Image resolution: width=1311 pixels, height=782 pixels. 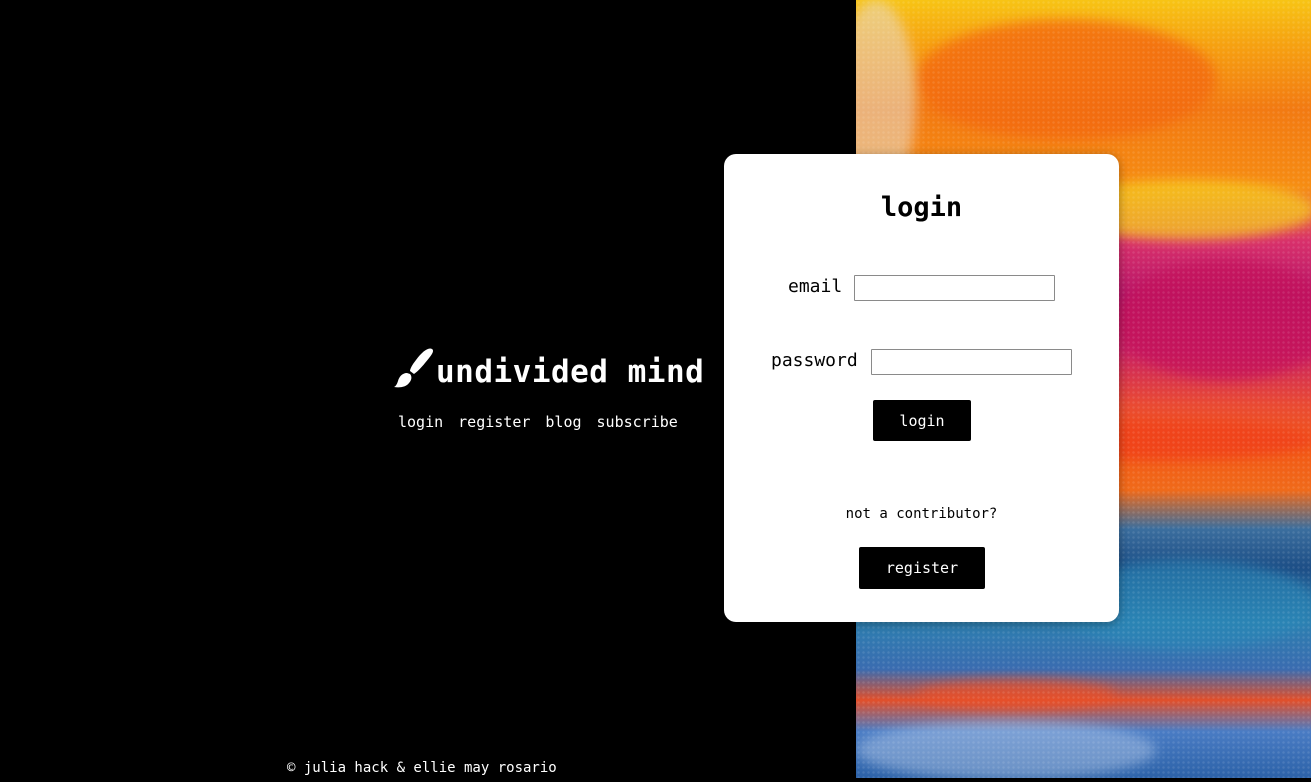 I want to click on nav-link-subscribe: subscribe, so click(x=637, y=422).